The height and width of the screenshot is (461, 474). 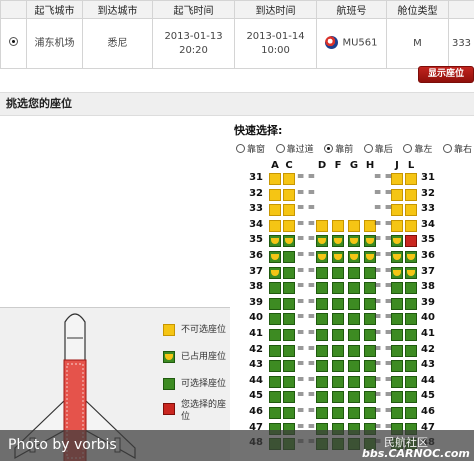 I want to click on seat-35D, so click(x=322, y=241).